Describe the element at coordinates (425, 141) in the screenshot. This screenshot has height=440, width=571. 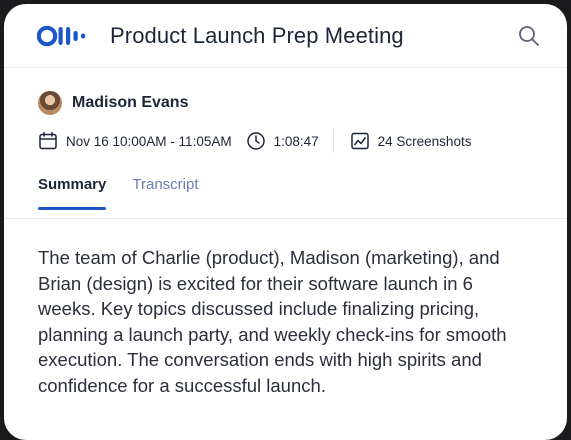
I see `screenshot-count: 24 Screenshots` at that location.